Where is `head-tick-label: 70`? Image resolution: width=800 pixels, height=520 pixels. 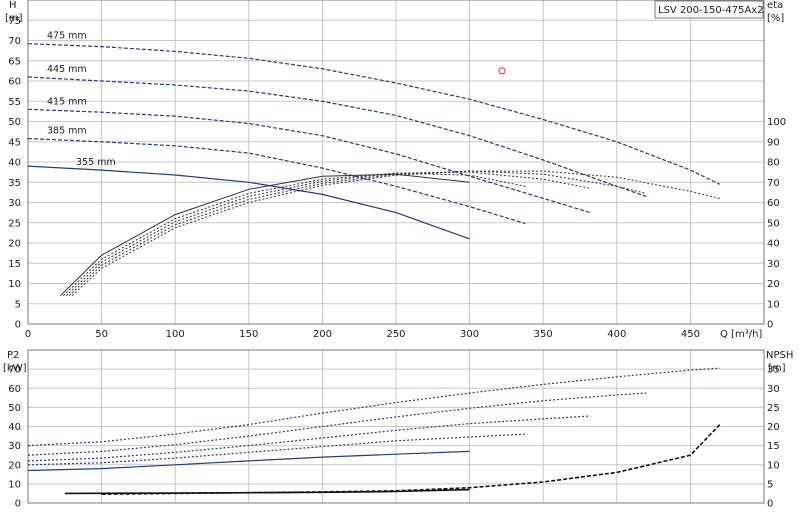
head-tick-label: 70 is located at coordinates (14, 41).